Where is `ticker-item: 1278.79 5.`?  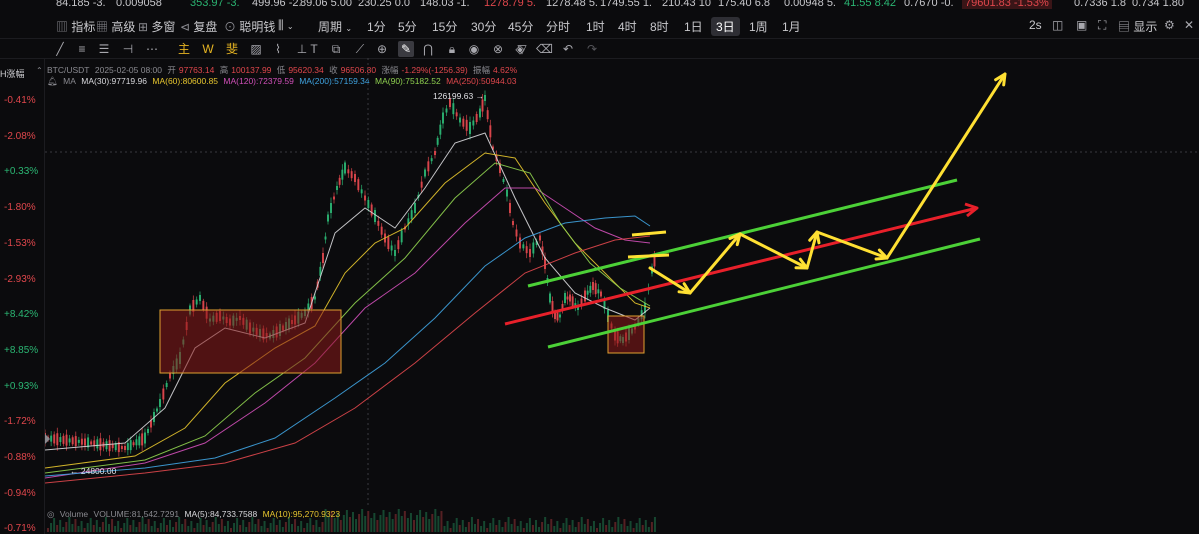 ticker-item: 1278.79 5. is located at coordinates (510, 4).